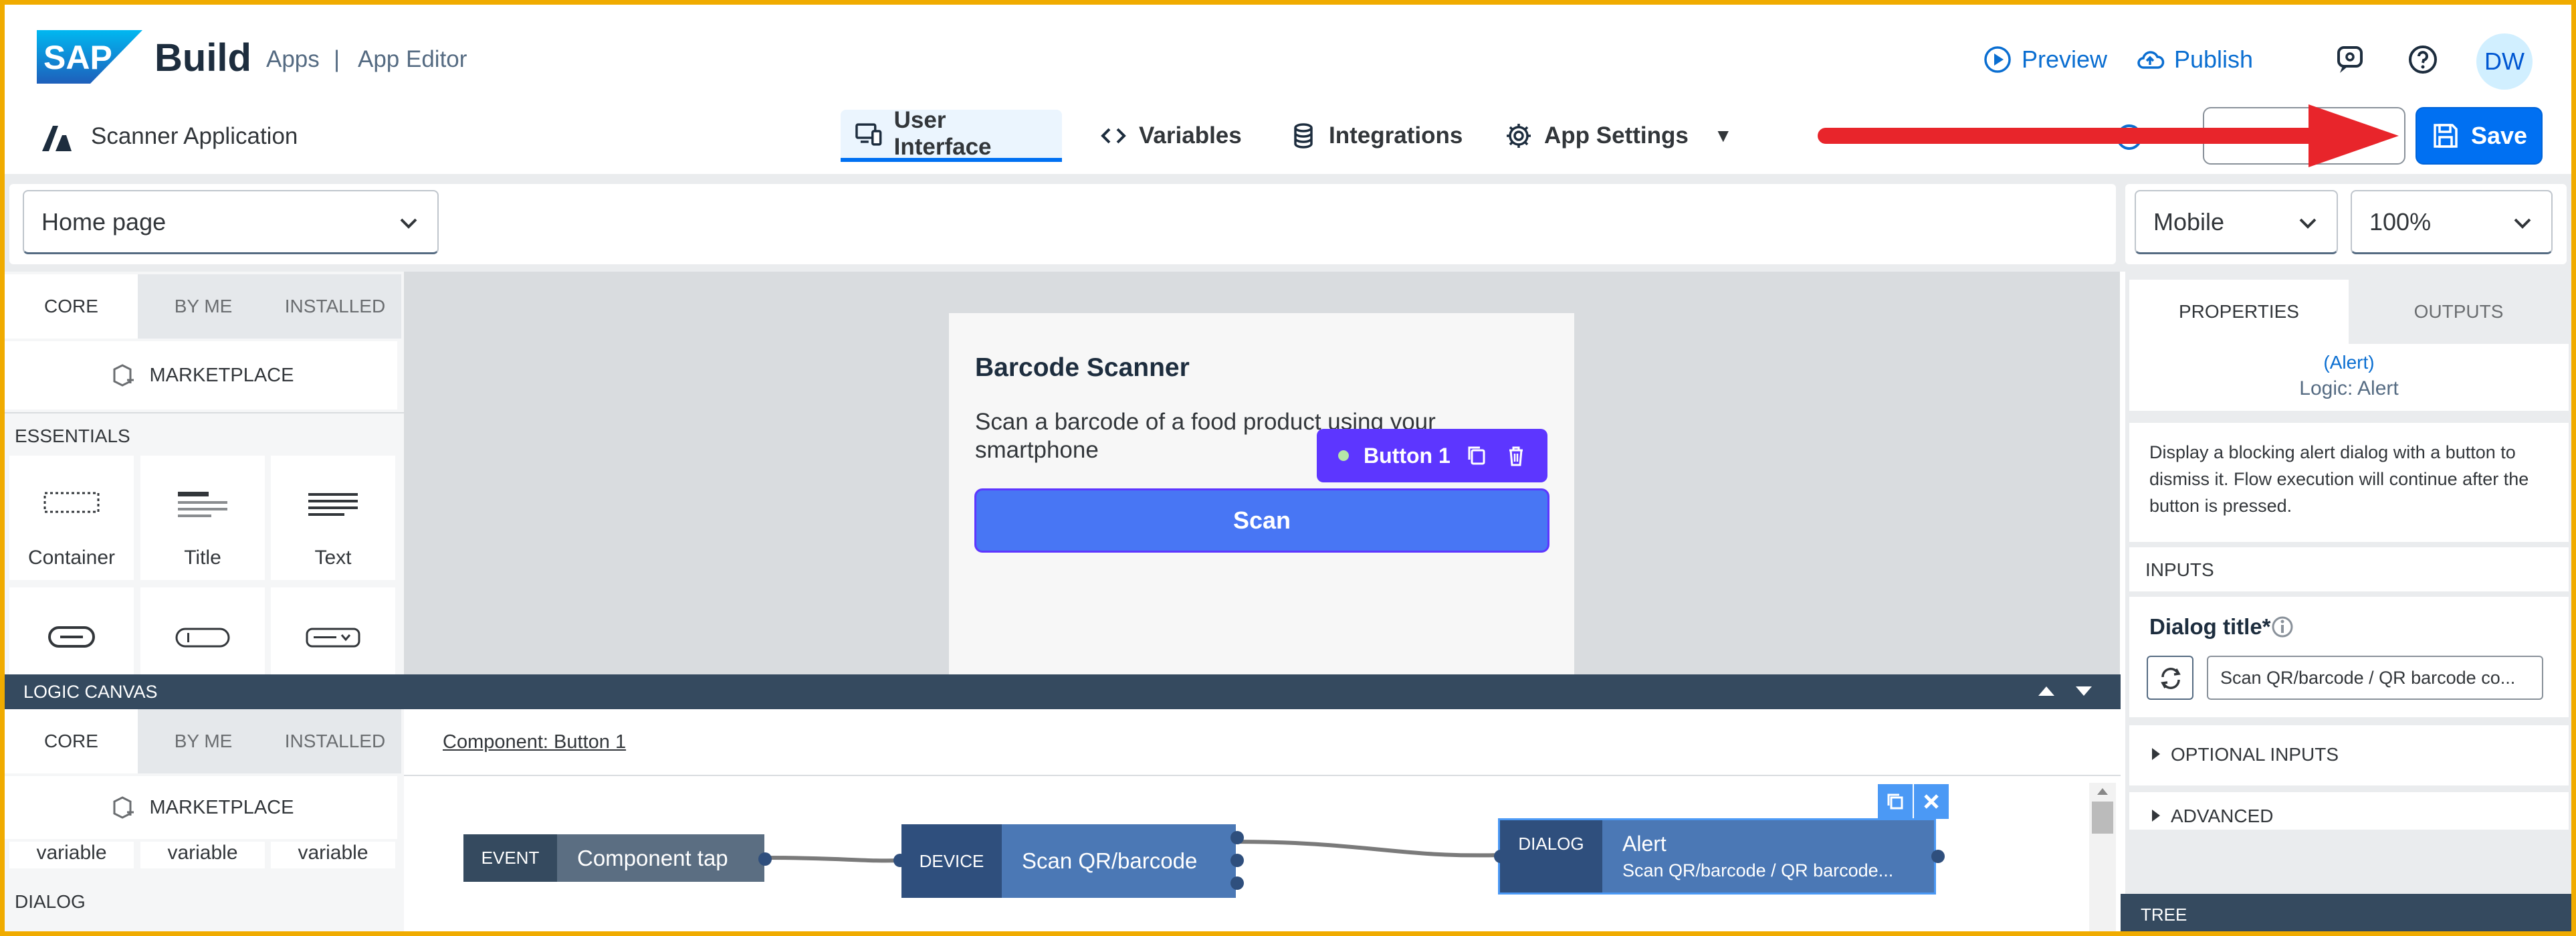 The height and width of the screenshot is (936, 2576). What do you see at coordinates (1068, 861) in the screenshot?
I see `node-scan-barcode: DEVICE Scan QR/barcode` at bounding box center [1068, 861].